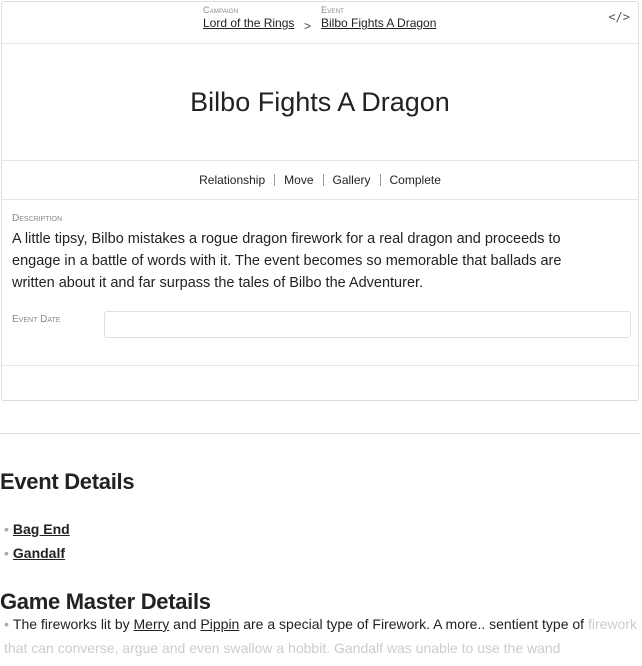 The image size is (642, 666). I want to click on character-link: Gandalf, so click(39, 553).